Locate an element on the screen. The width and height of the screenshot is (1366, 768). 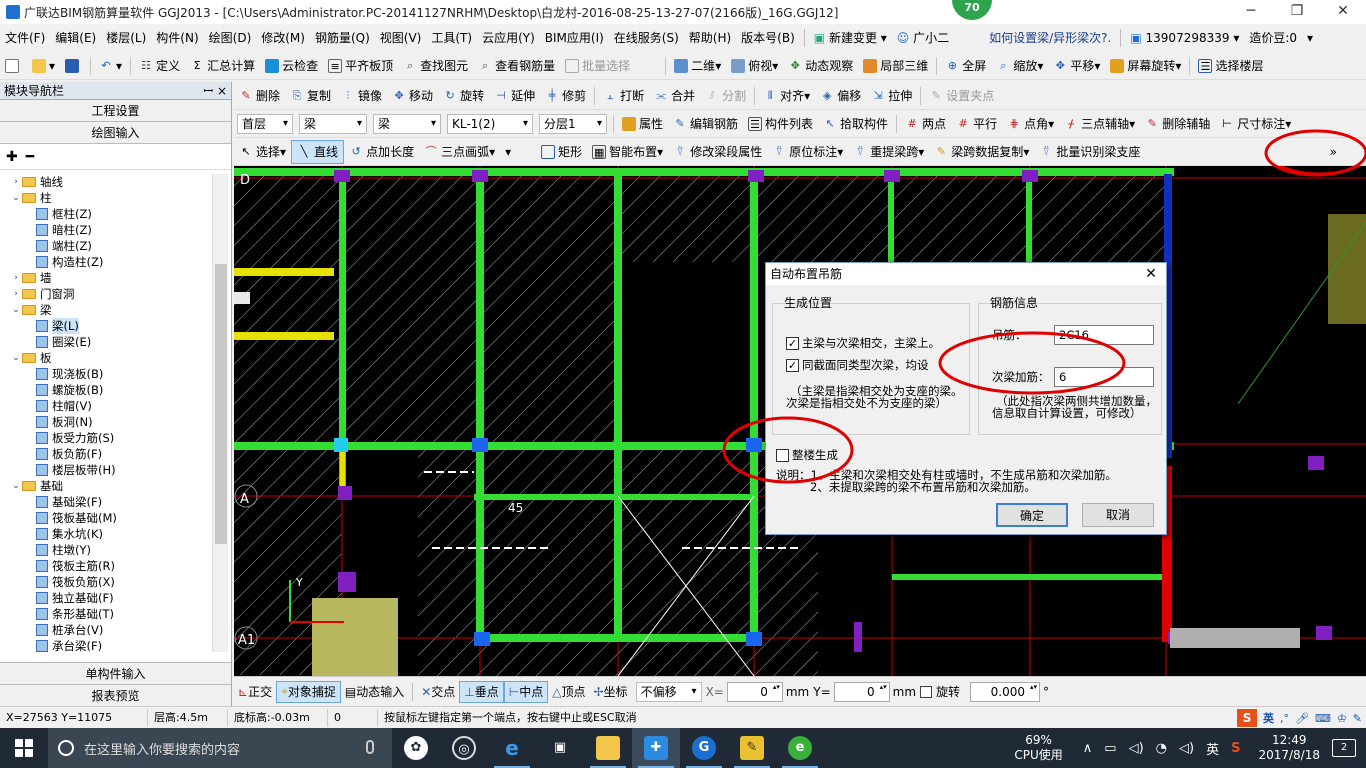
screen-rotate-button: 屏幕旋转 ▾ is located at coordinates (1145, 66).